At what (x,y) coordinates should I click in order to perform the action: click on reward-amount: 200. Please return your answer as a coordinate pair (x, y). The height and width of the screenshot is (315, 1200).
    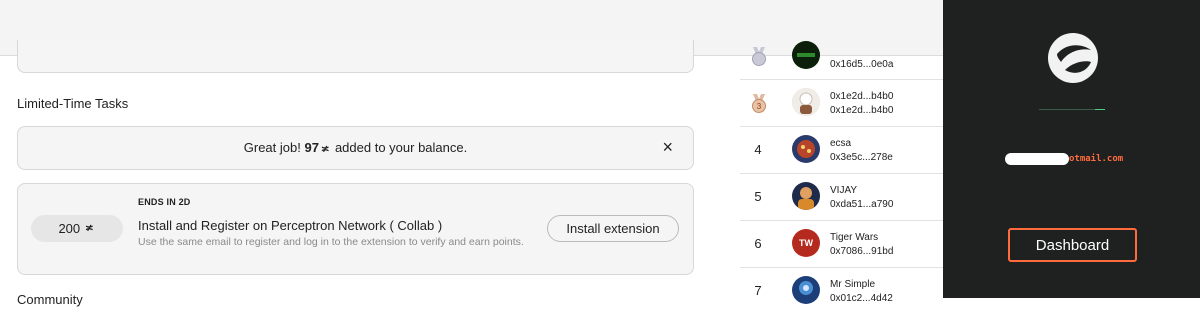
    Looking at the image, I should click on (69, 228).